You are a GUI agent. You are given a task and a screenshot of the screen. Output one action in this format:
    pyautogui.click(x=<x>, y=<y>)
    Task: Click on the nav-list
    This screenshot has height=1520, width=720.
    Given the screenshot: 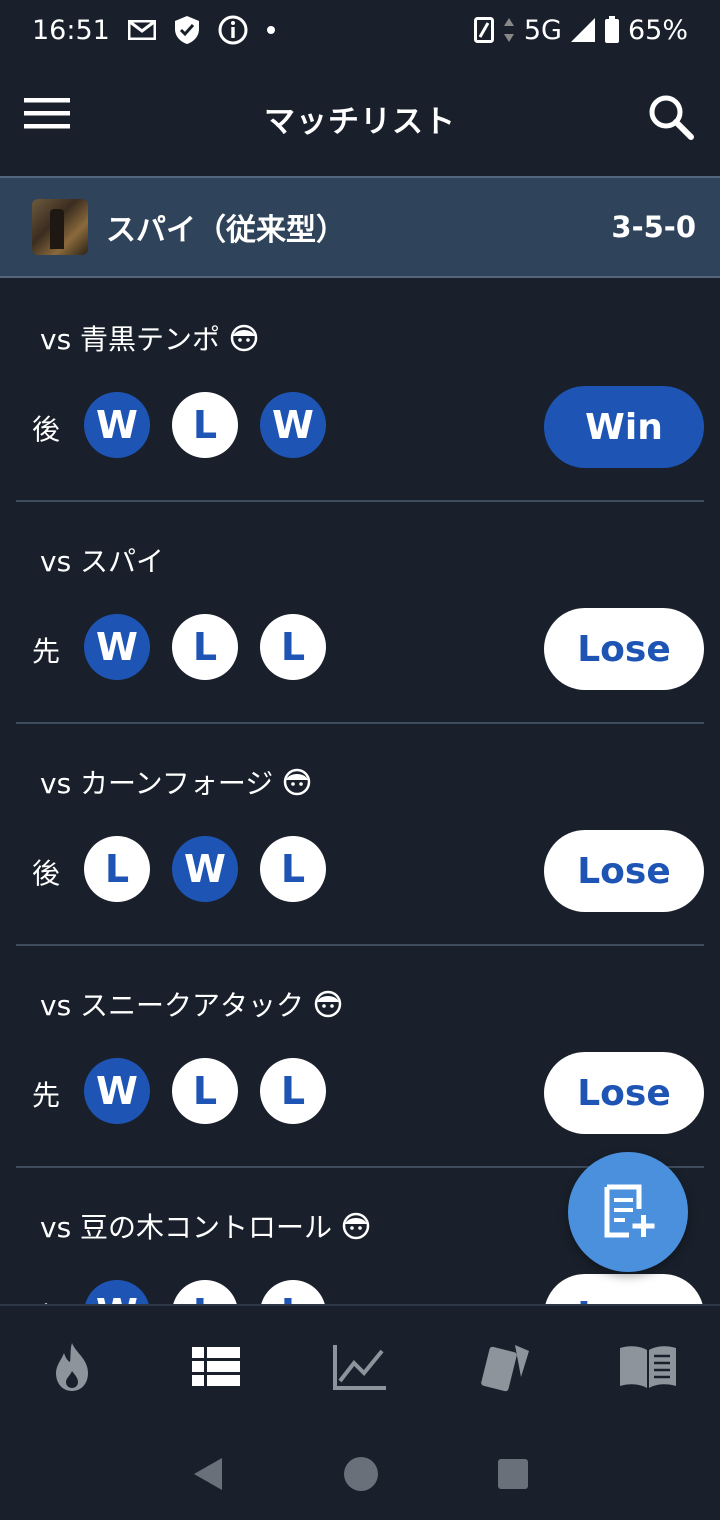 What is the action you would take?
    pyautogui.click(x=216, y=1367)
    